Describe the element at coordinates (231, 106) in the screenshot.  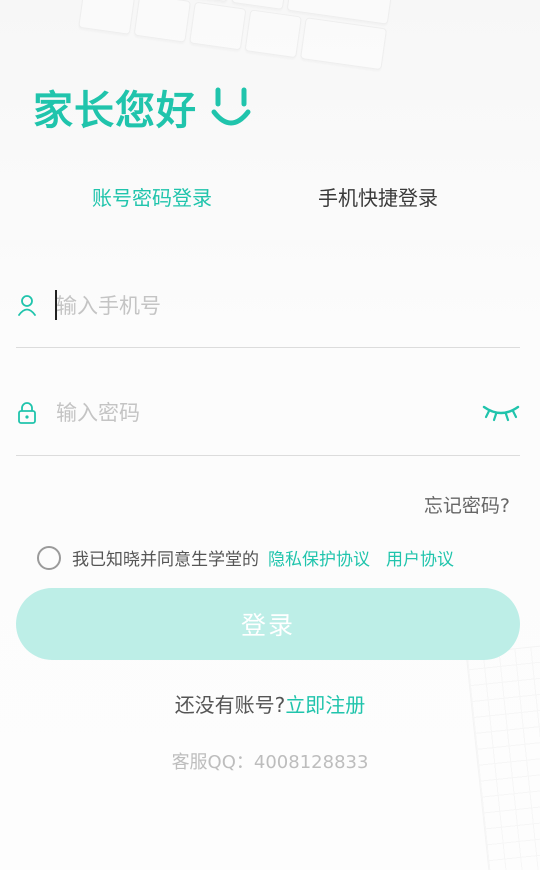
I see `smile-icon` at that location.